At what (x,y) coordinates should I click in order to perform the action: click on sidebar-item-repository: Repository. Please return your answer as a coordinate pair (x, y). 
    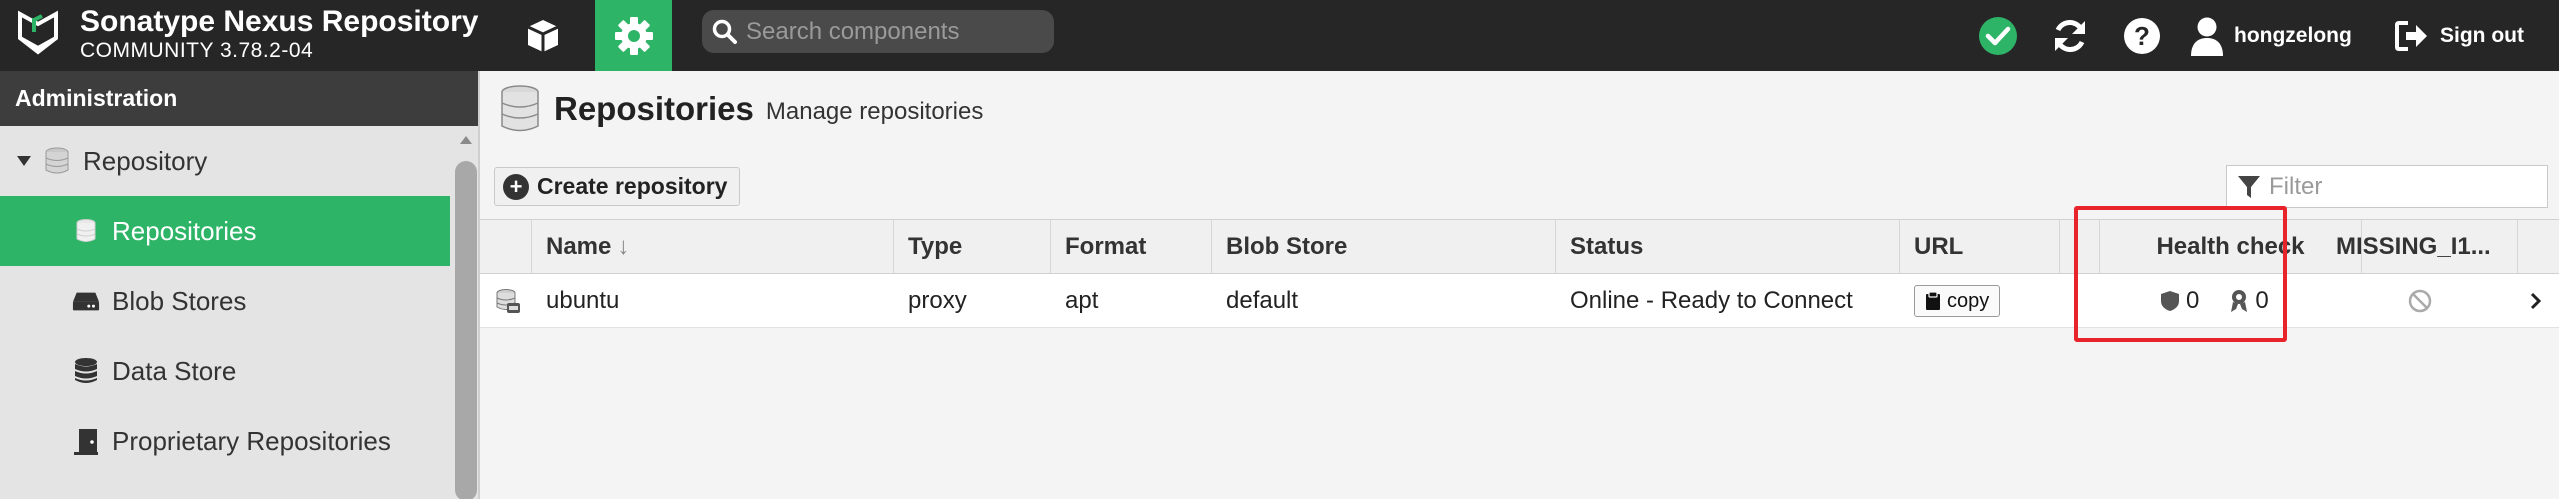
    Looking at the image, I should click on (225, 161).